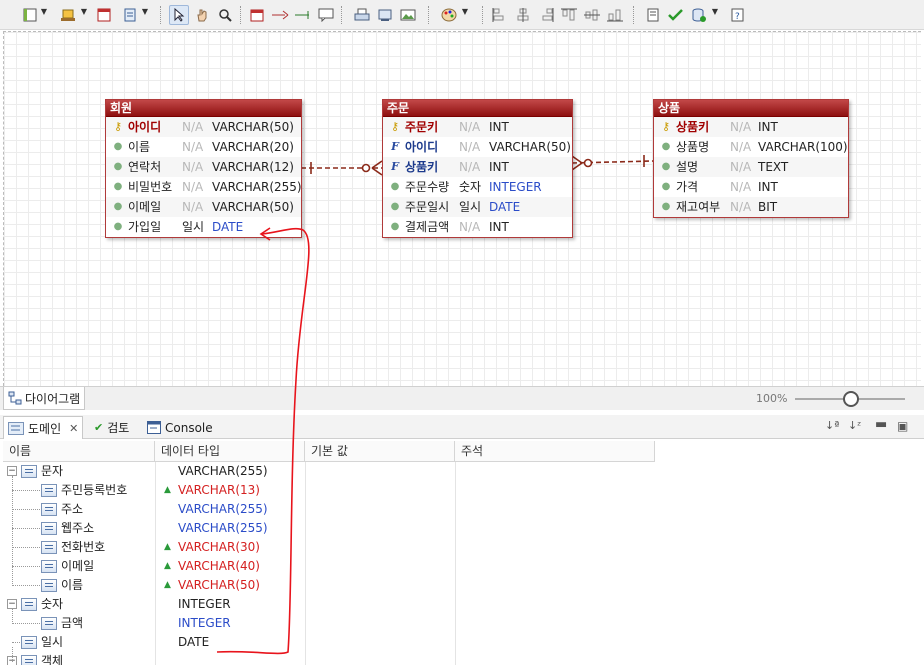 Image resolution: width=924 pixels, height=665 pixels. What do you see at coordinates (329, 585) in the screenshot?
I see `domain-row: 이름 ▲ VARCHAR(50)` at bounding box center [329, 585].